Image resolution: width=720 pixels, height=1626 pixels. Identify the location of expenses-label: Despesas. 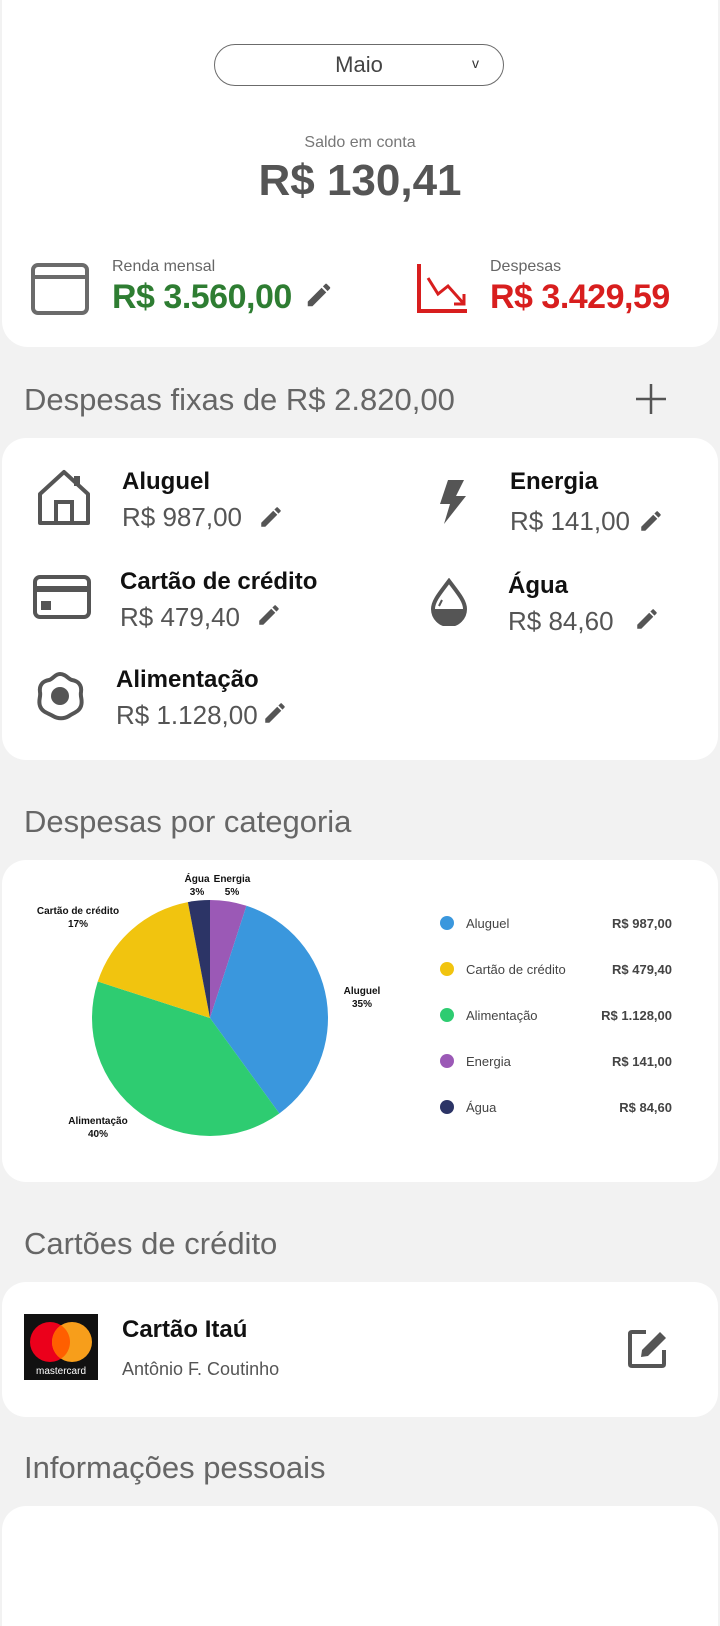
(526, 266).